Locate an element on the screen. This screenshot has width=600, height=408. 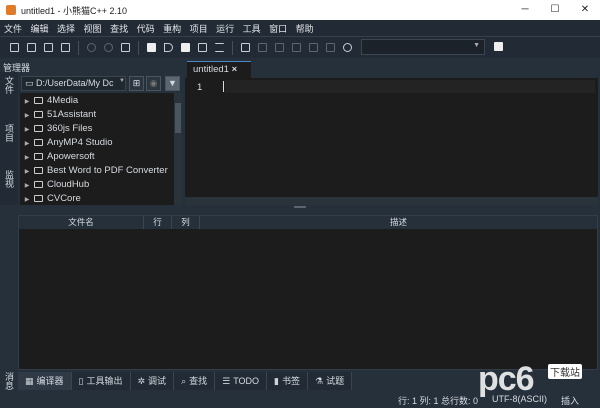
step-out-icon is located at coordinates (296, 47).